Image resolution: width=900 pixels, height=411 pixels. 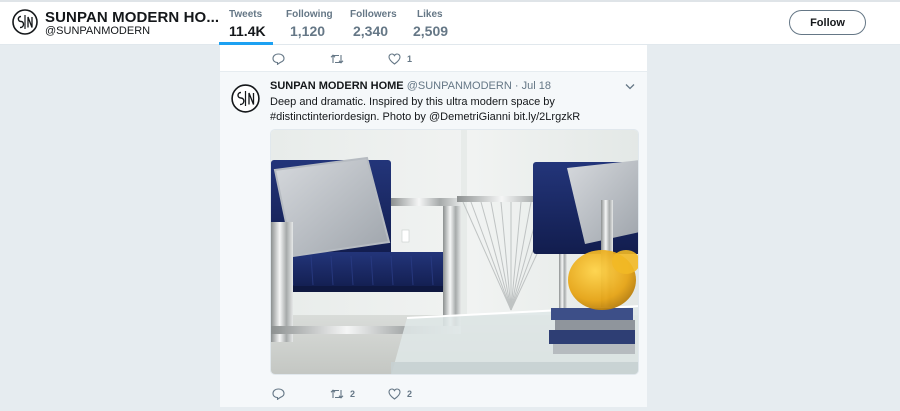 I want to click on tweet-divider, so click(x=433, y=409).